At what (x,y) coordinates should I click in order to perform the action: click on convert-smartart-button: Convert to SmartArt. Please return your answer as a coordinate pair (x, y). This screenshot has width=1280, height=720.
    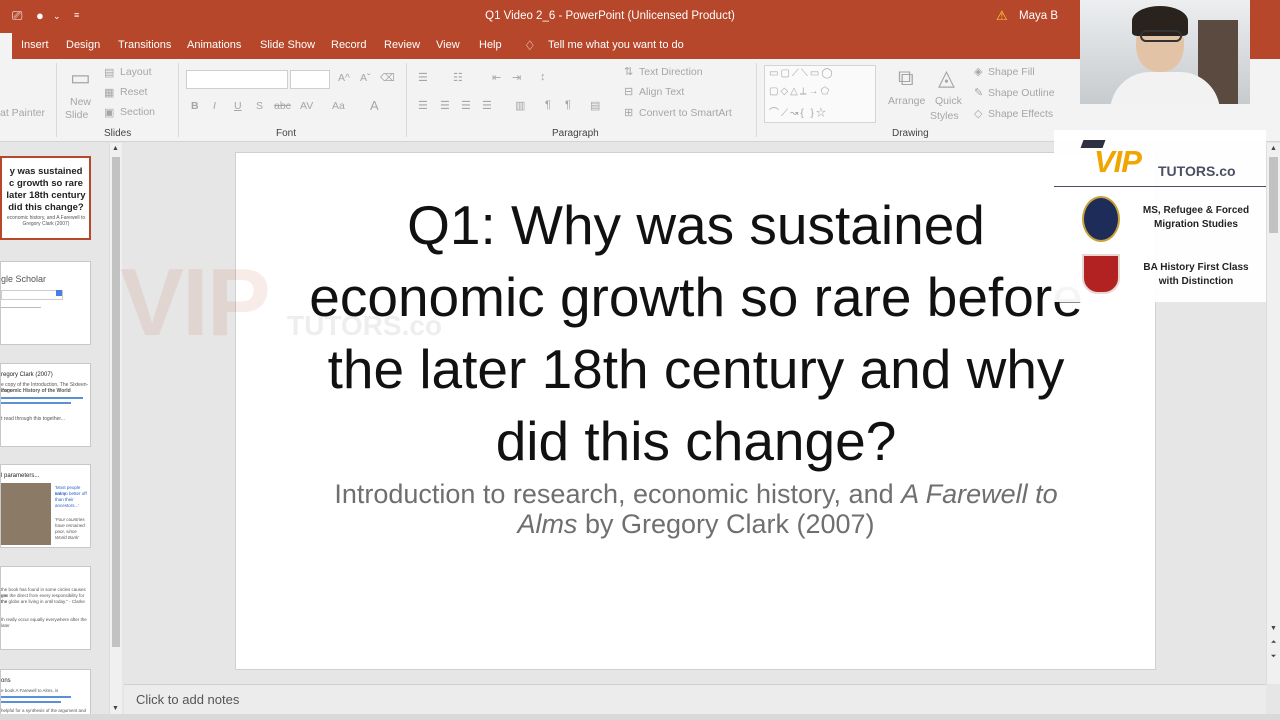
    Looking at the image, I should click on (685, 113).